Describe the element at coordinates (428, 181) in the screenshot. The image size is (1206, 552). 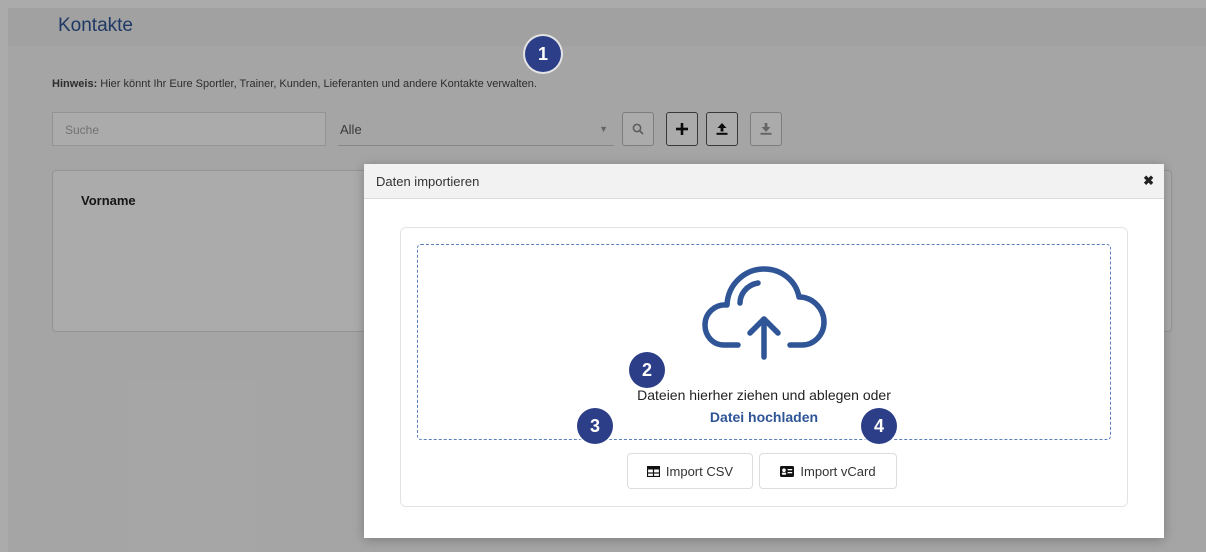
I see `dialog-title: Daten importieren` at that location.